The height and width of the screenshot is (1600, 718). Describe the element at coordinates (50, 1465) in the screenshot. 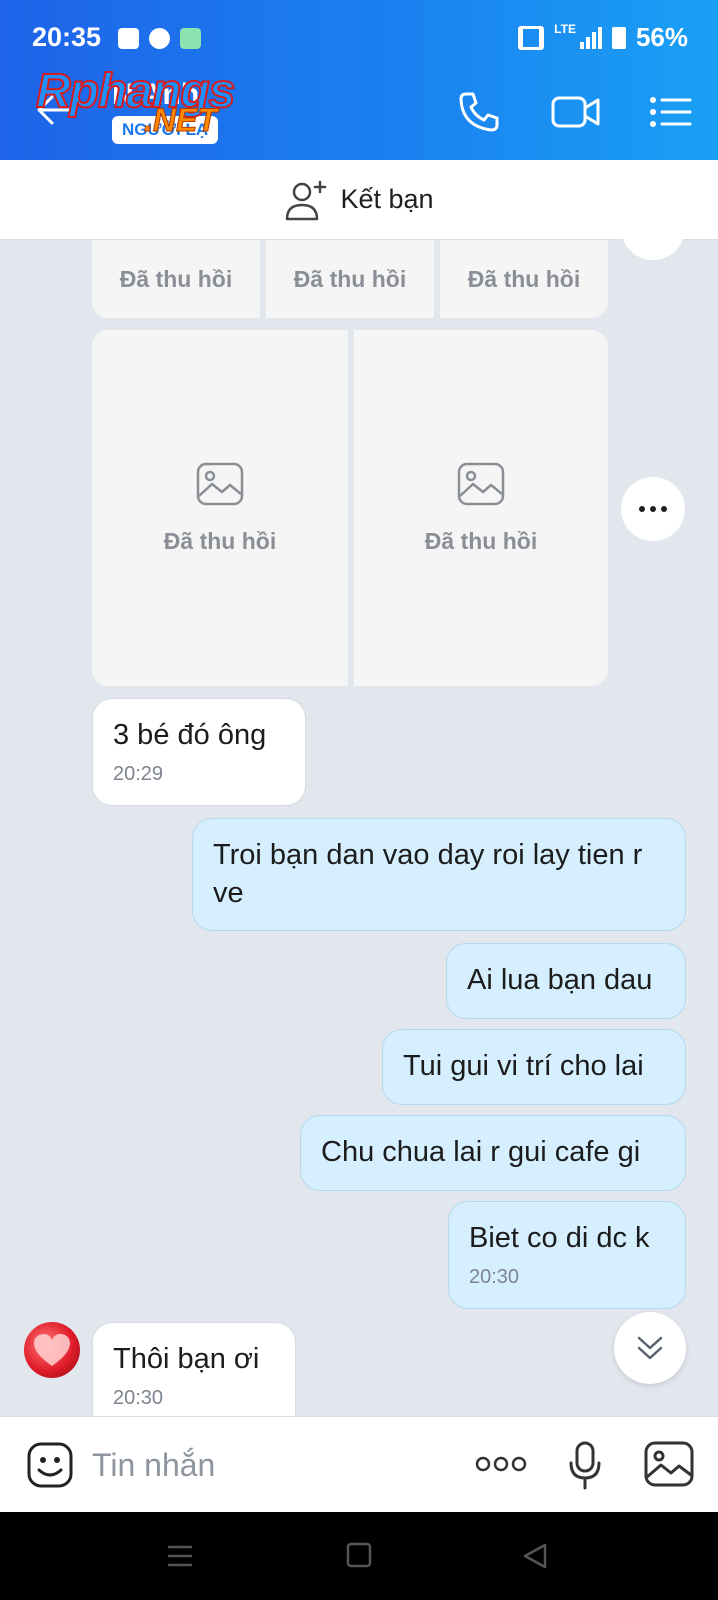

I see `emoji-sticker-icon` at that location.